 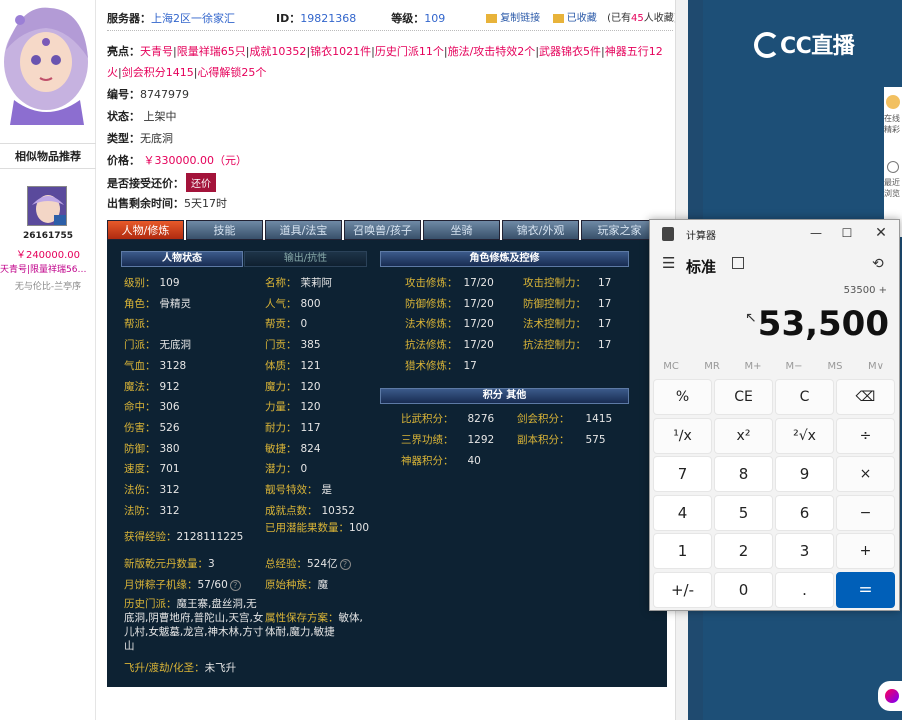 I want to click on stat-mid-value: 120, so click(x=310, y=387).